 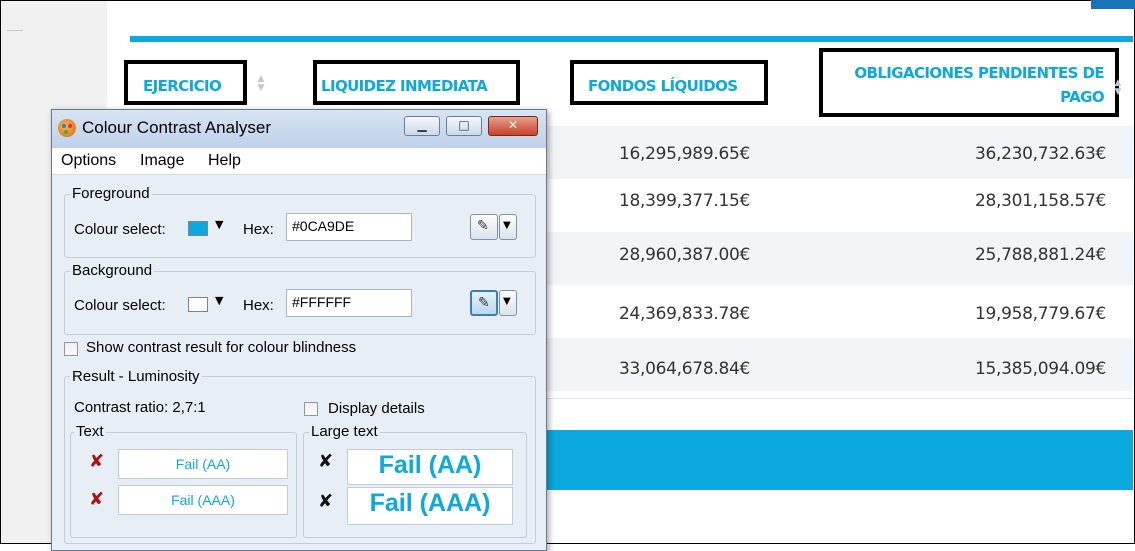 What do you see at coordinates (136, 376) in the screenshot?
I see `result-label: Result - Luminosity` at bounding box center [136, 376].